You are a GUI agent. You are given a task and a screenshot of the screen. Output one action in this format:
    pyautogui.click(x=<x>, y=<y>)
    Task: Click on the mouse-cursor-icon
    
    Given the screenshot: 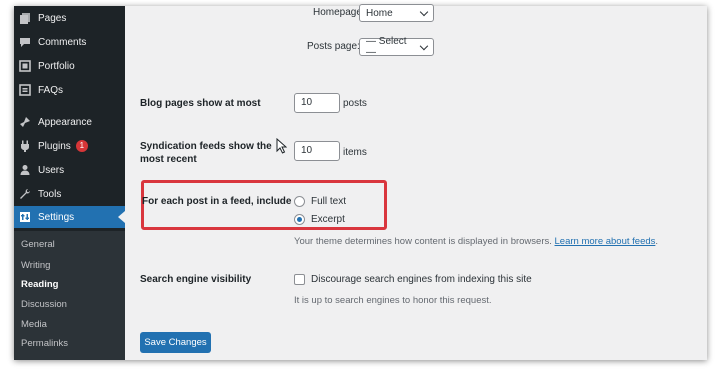 What is the action you would take?
    pyautogui.click(x=281, y=146)
    